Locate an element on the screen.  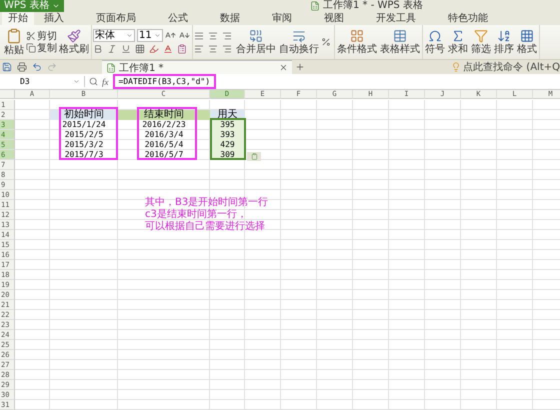
merge-center-button: 合并居中 is located at coordinates (256, 42).